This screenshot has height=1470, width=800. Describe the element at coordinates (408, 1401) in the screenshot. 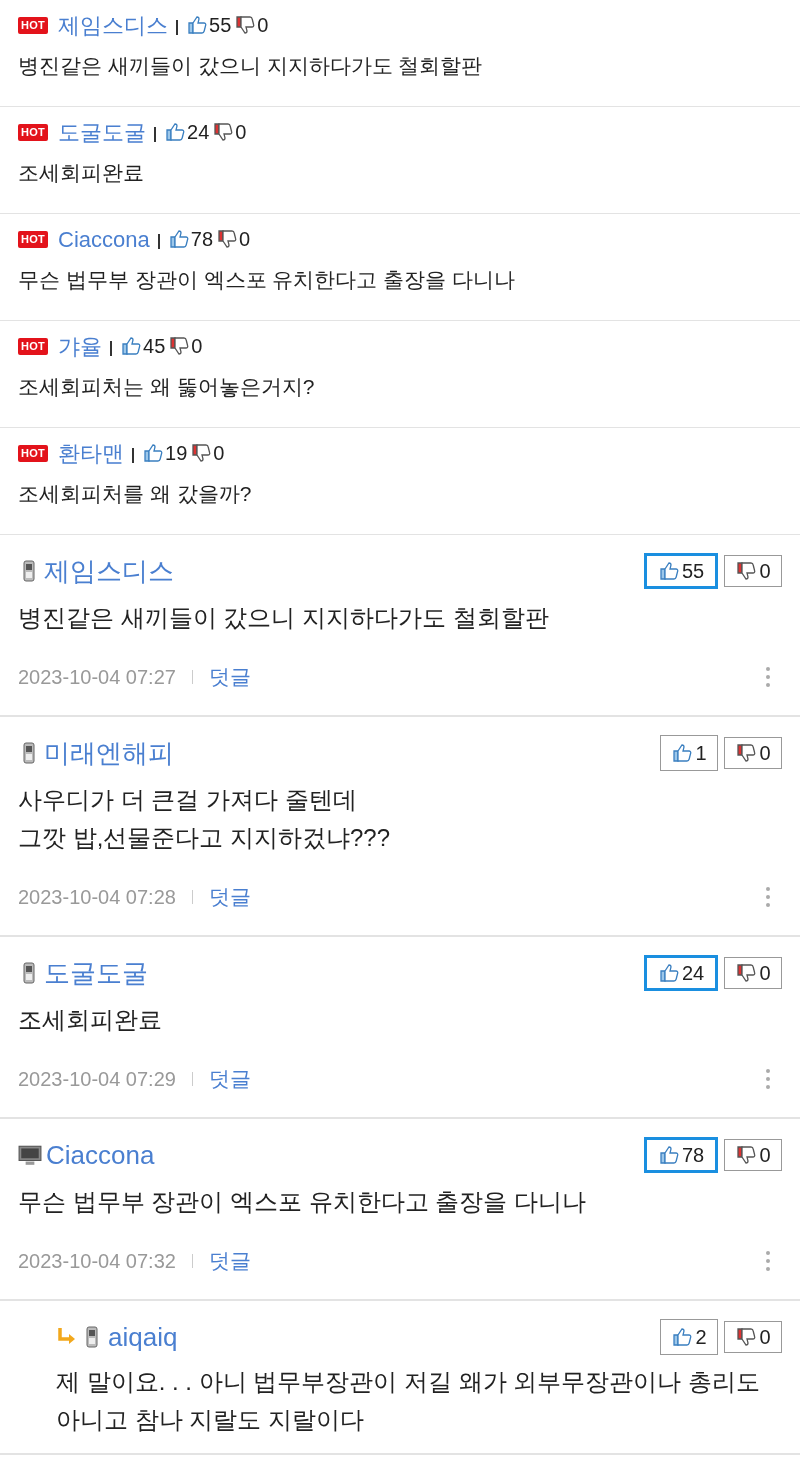

I see `comment-text: 제 말이요. . . 아니 법무부장관이 저길 왜가 외부무장관이나 총리도 아니고 참나 지랄도 지랄이다` at that location.